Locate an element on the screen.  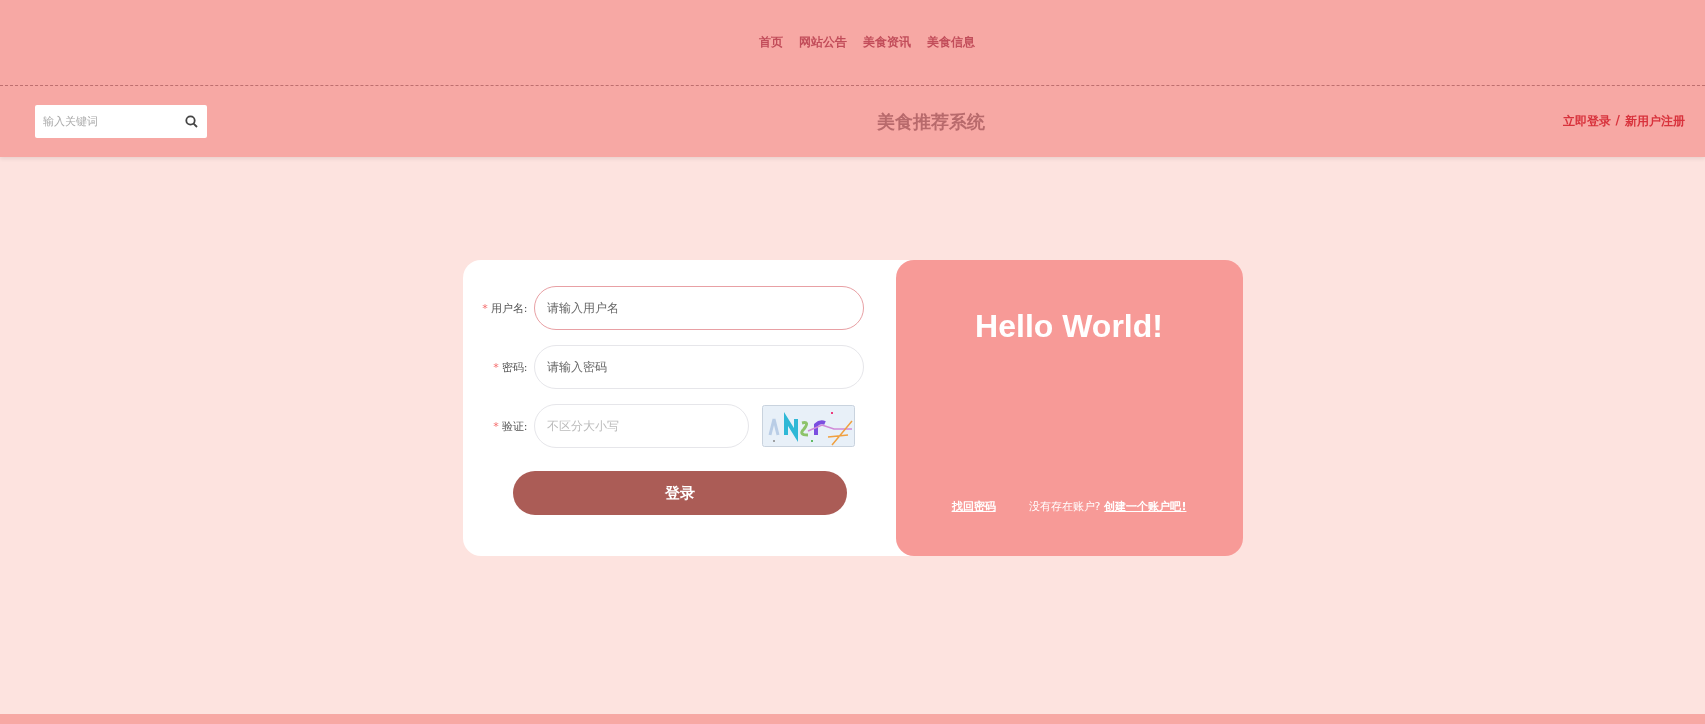
field-label: 密码: is located at coordinates (514, 367).